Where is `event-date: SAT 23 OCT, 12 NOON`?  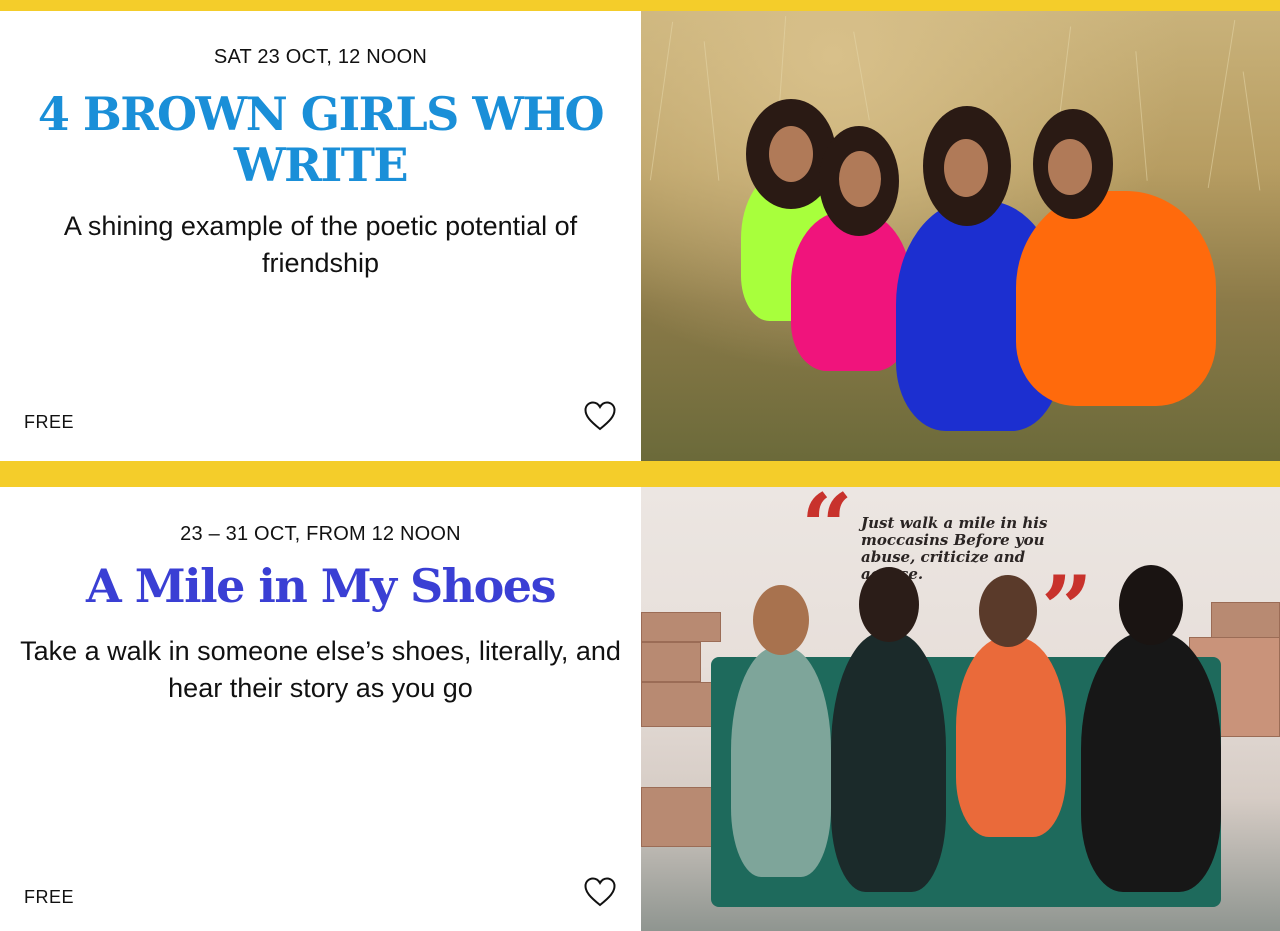 event-date: SAT 23 OCT, 12 NOON is located at coordinates (320, 57).